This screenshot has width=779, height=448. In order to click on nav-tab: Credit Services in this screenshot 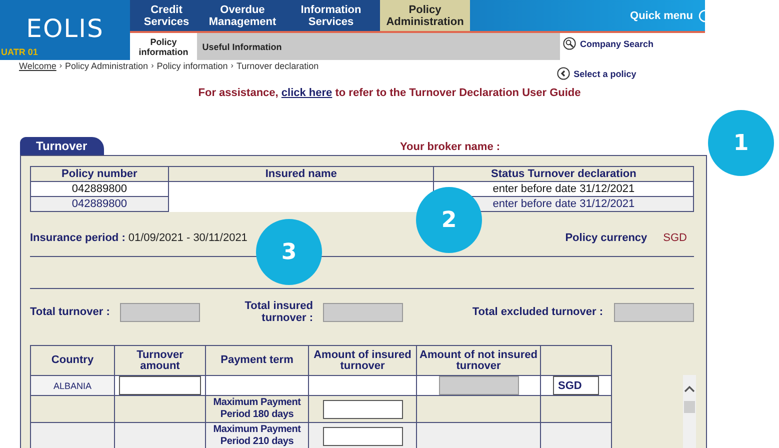, I will do `click(166, 15)`.